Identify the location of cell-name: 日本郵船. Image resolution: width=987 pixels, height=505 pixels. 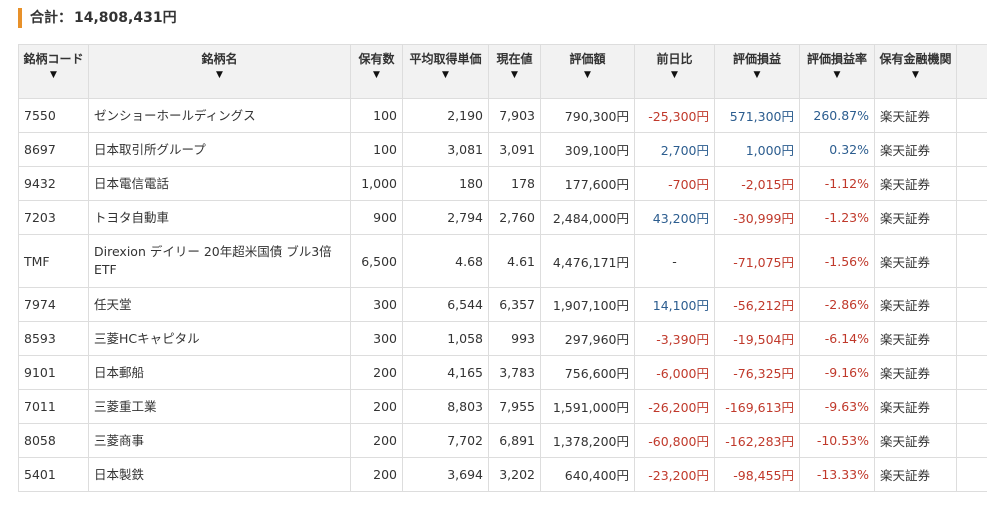
(219, 372).